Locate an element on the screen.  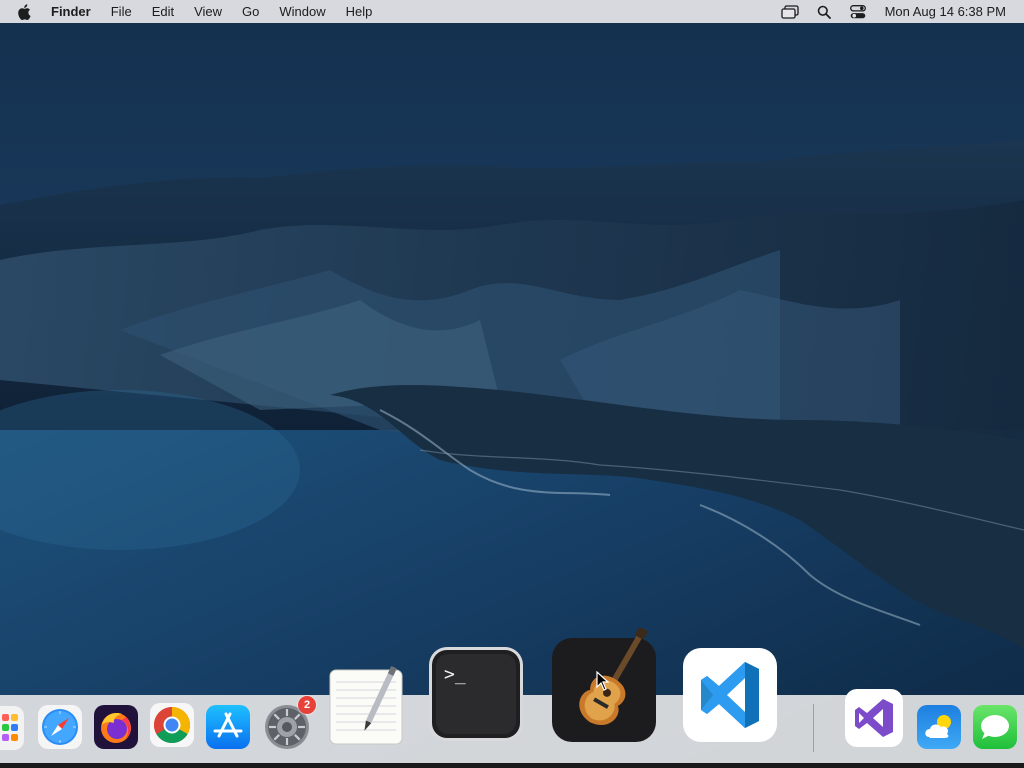
dock-item-messages is located at coordinates (995, 727).